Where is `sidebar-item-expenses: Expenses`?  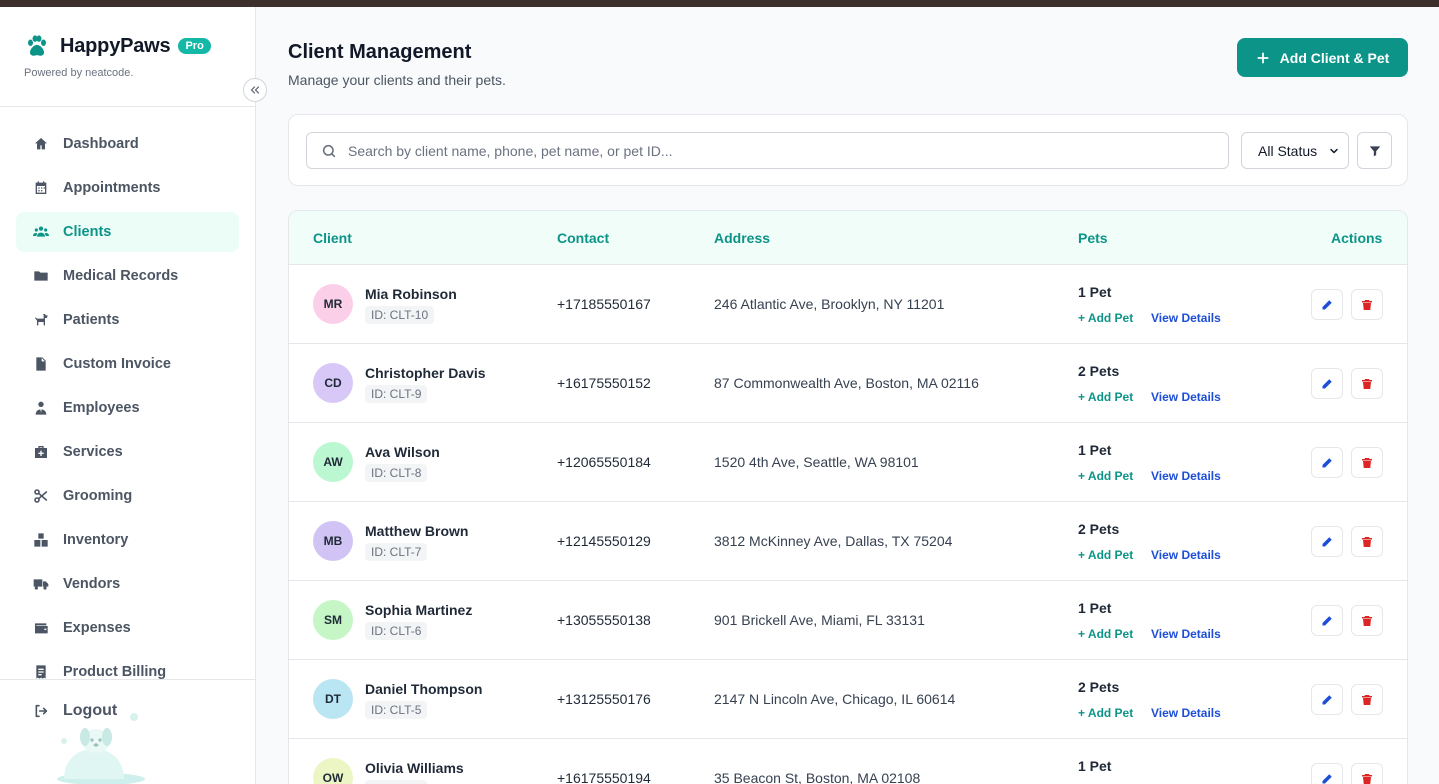 sidebar-item-expenses: Expenses is located at coordinates (127, 628).